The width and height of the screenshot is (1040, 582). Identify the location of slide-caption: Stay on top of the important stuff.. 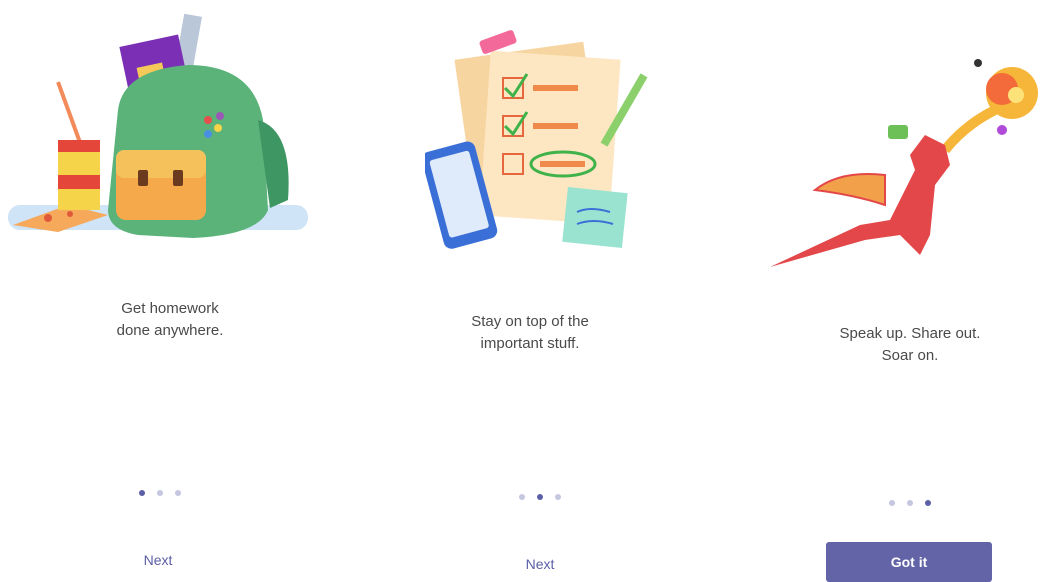
(530, 332).